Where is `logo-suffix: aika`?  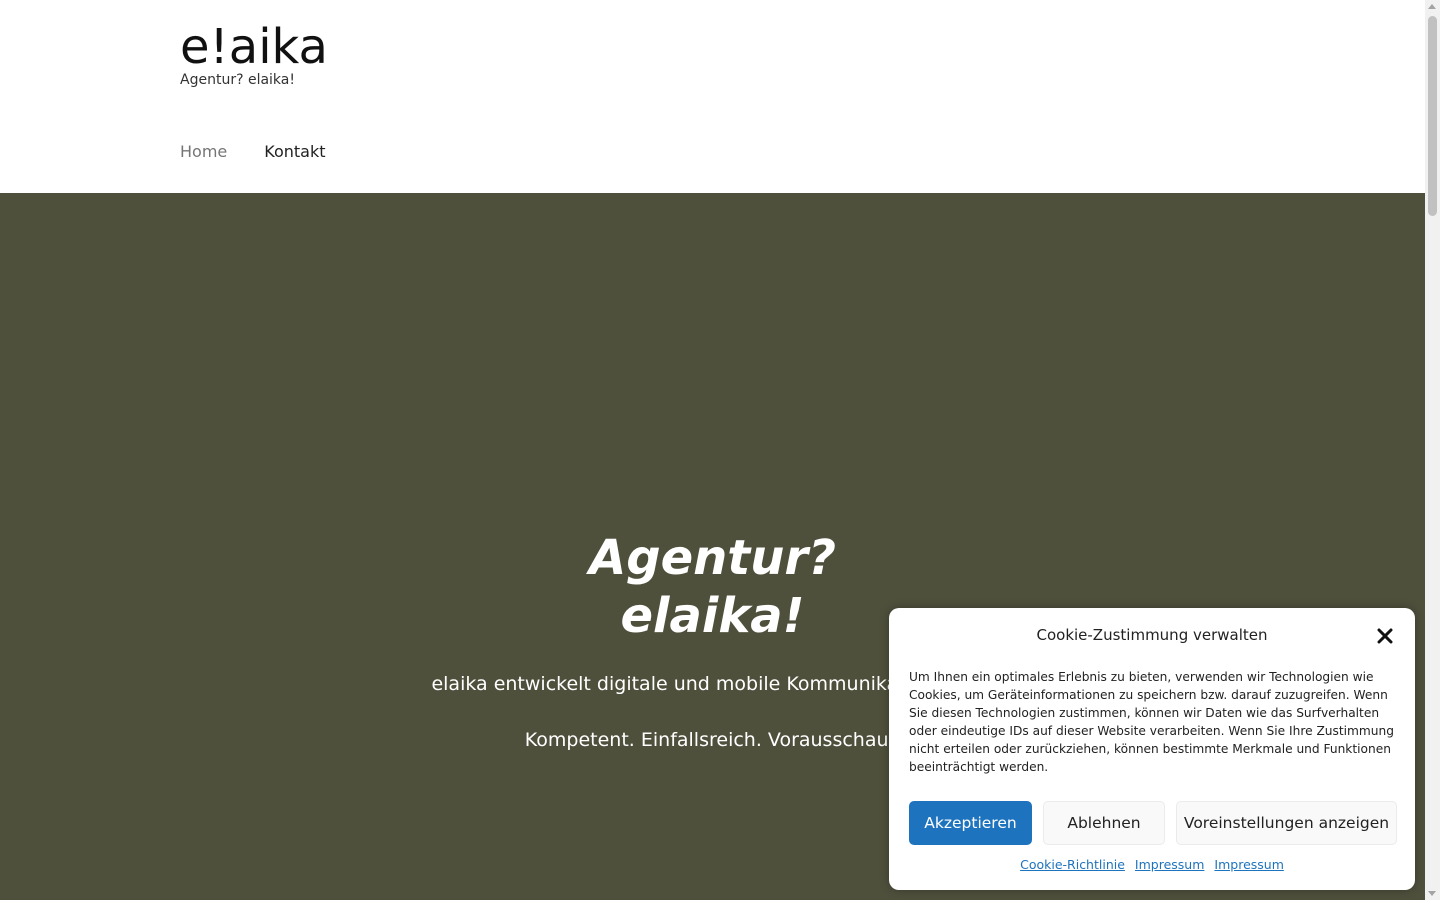
logo-suffix: aika is located at coordinates (278, 47).